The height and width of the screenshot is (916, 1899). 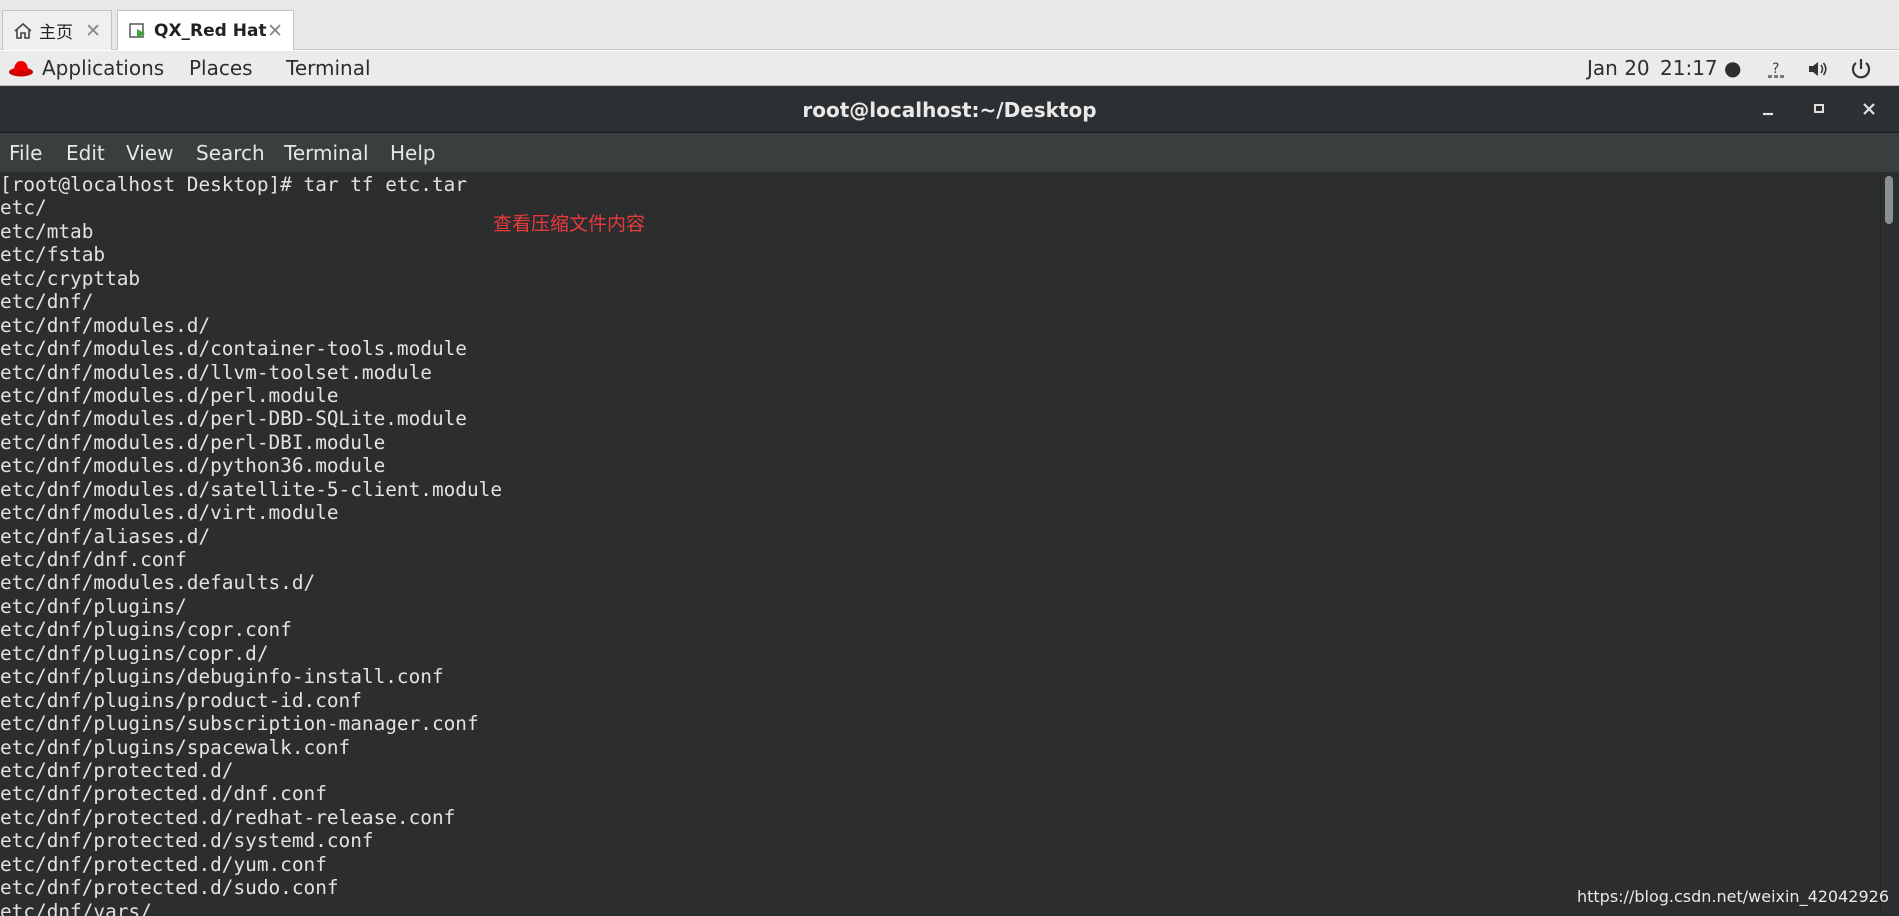 I want to click on red-annotation-text: 查看压缩文件内容, so click(x=569, y=224).